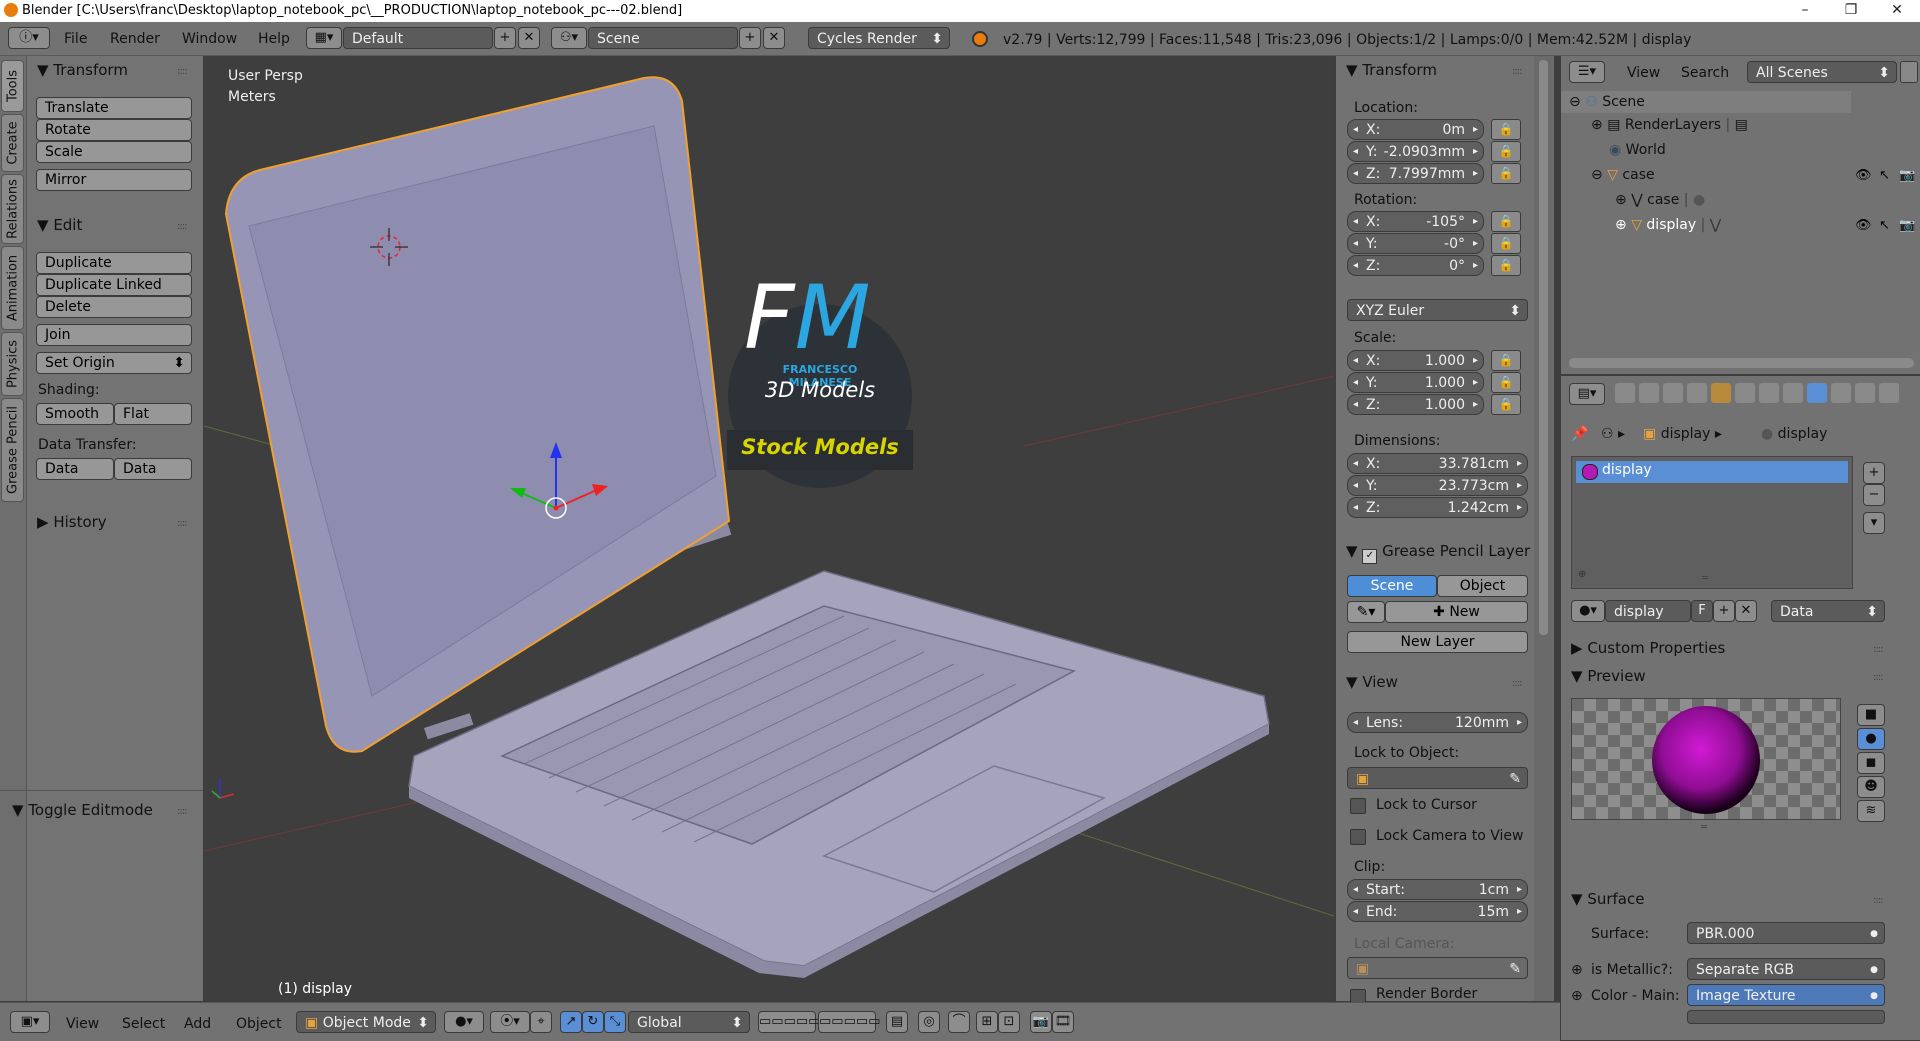 This screenshot has width=1920, height=1041. I want to click on outliner-menu-search: Search, so click(1705, 73).